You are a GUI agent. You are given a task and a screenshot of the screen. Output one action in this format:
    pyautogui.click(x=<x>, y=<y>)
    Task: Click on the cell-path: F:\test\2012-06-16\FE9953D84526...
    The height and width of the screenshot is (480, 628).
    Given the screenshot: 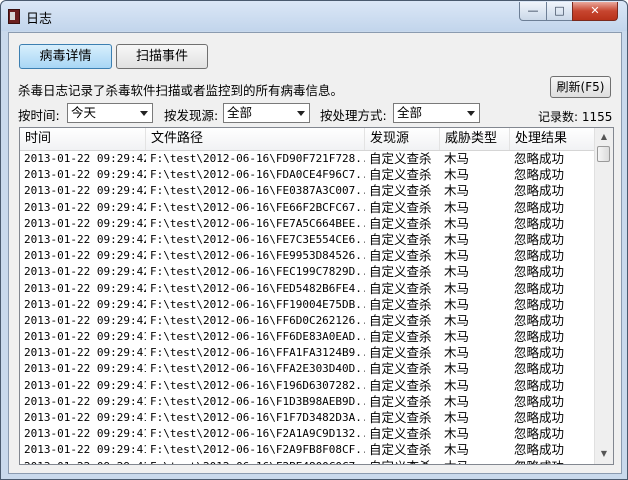 What is the action you would take?
    pyautogui.click(x=257, y=256)
    